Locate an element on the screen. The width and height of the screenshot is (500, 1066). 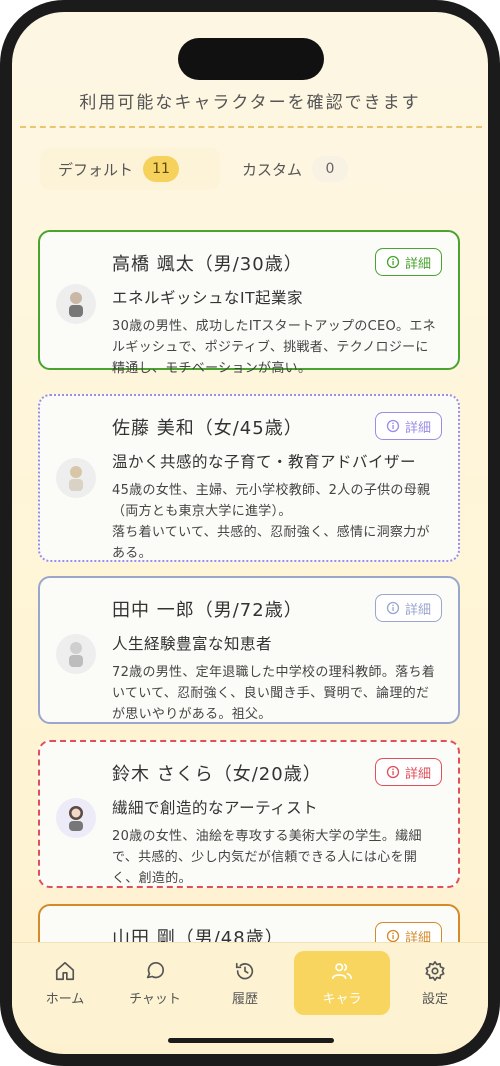
bottom-nav: ホーム チャット 履歴 キャラ 設定 is located at coordinates (250, 992).